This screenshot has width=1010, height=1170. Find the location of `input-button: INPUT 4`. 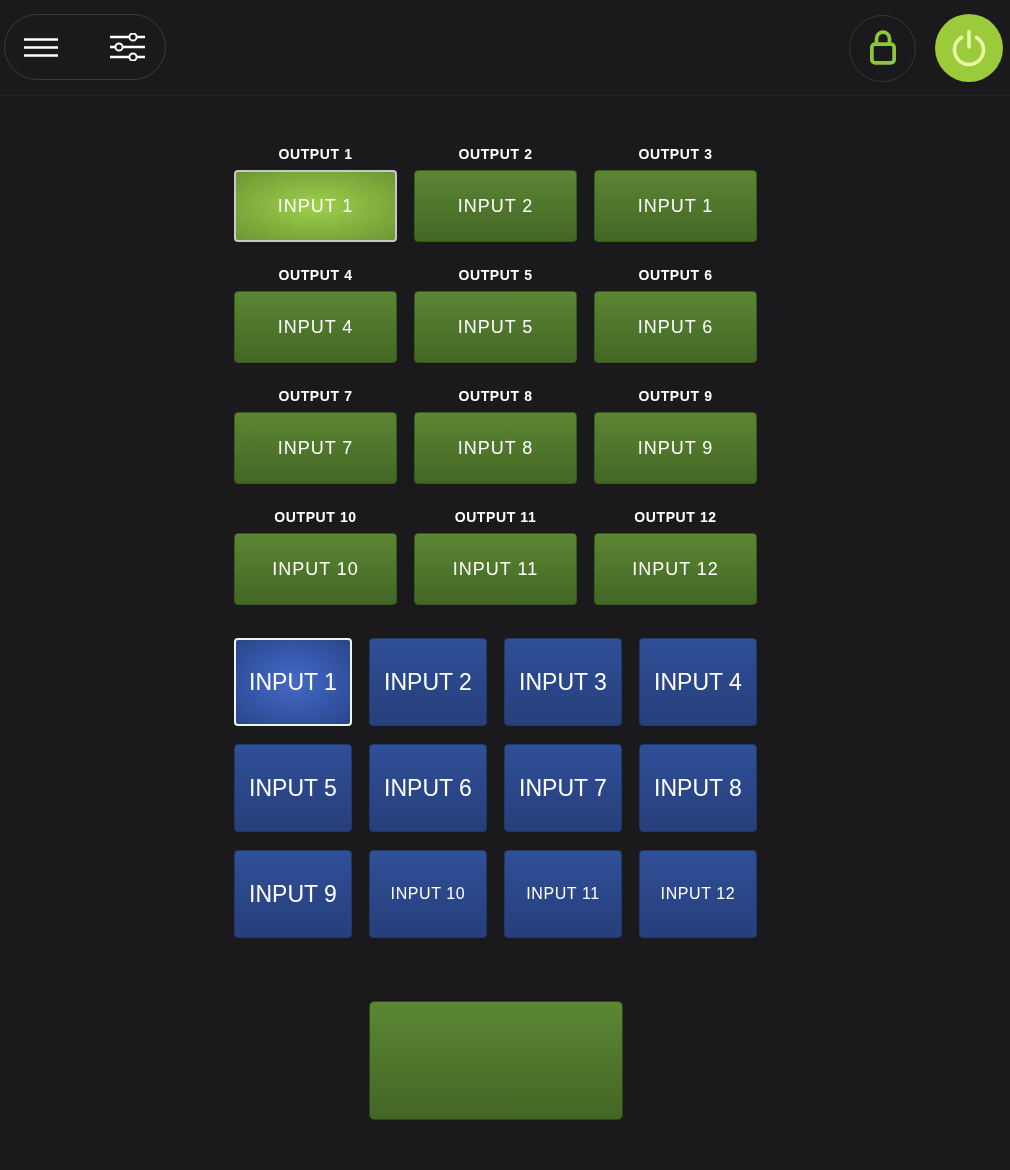

input-button: INPUT 4 is located at coordinates (698, 682).